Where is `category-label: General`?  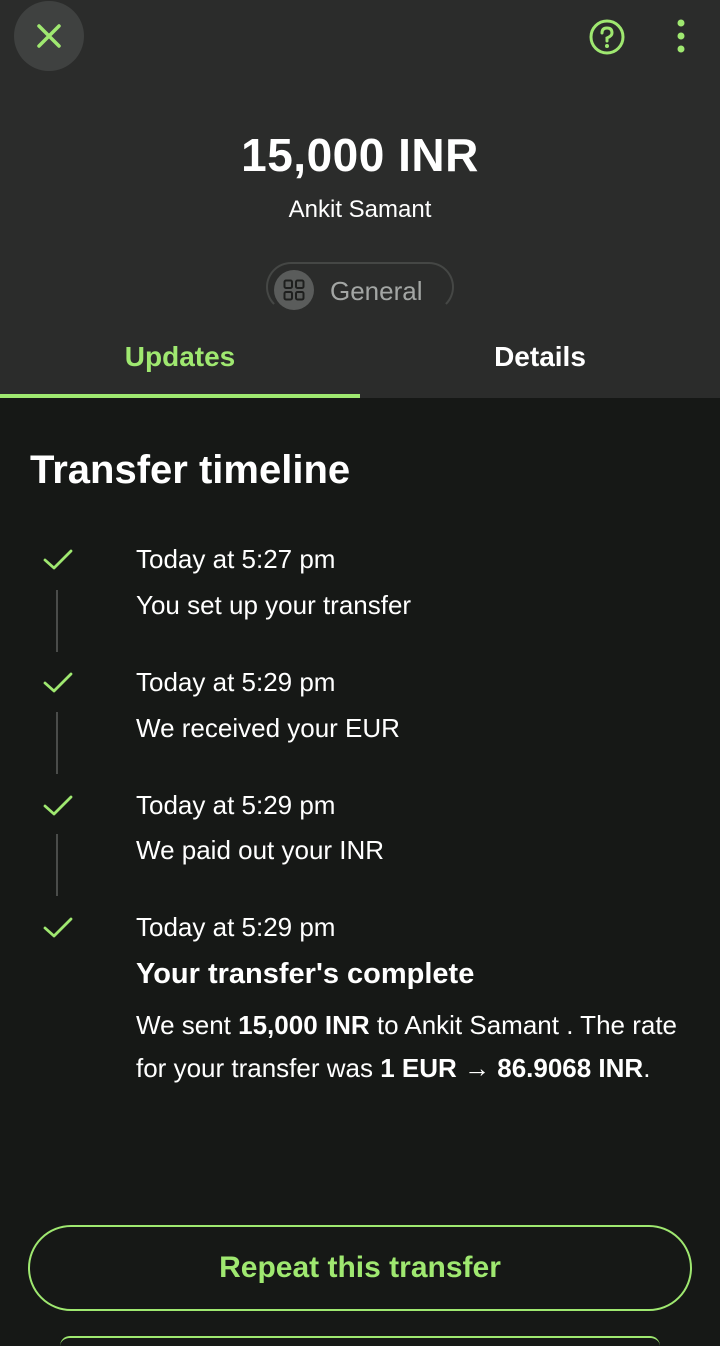 category-label: General is located at coordinates (376, 291).